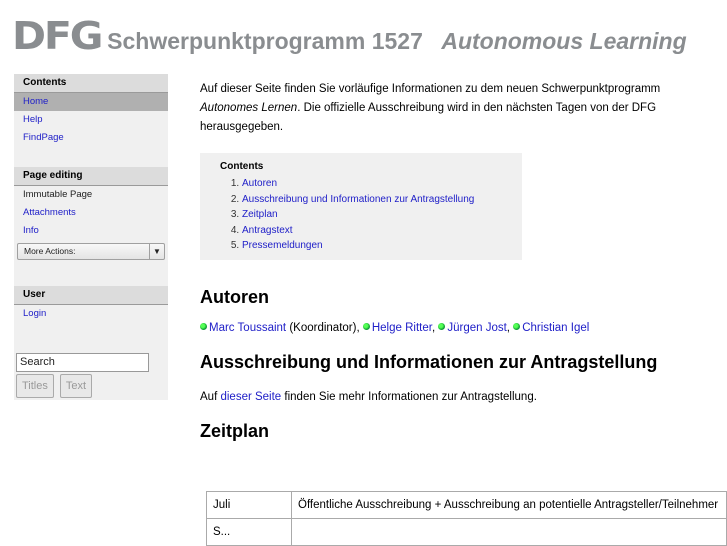 The width and height of the screenshot is (727, 546). What do you see at coordinates (91, 120) in the screenshot?
I see `sidebar-item-help: Help` at bounding box center [91, 120].